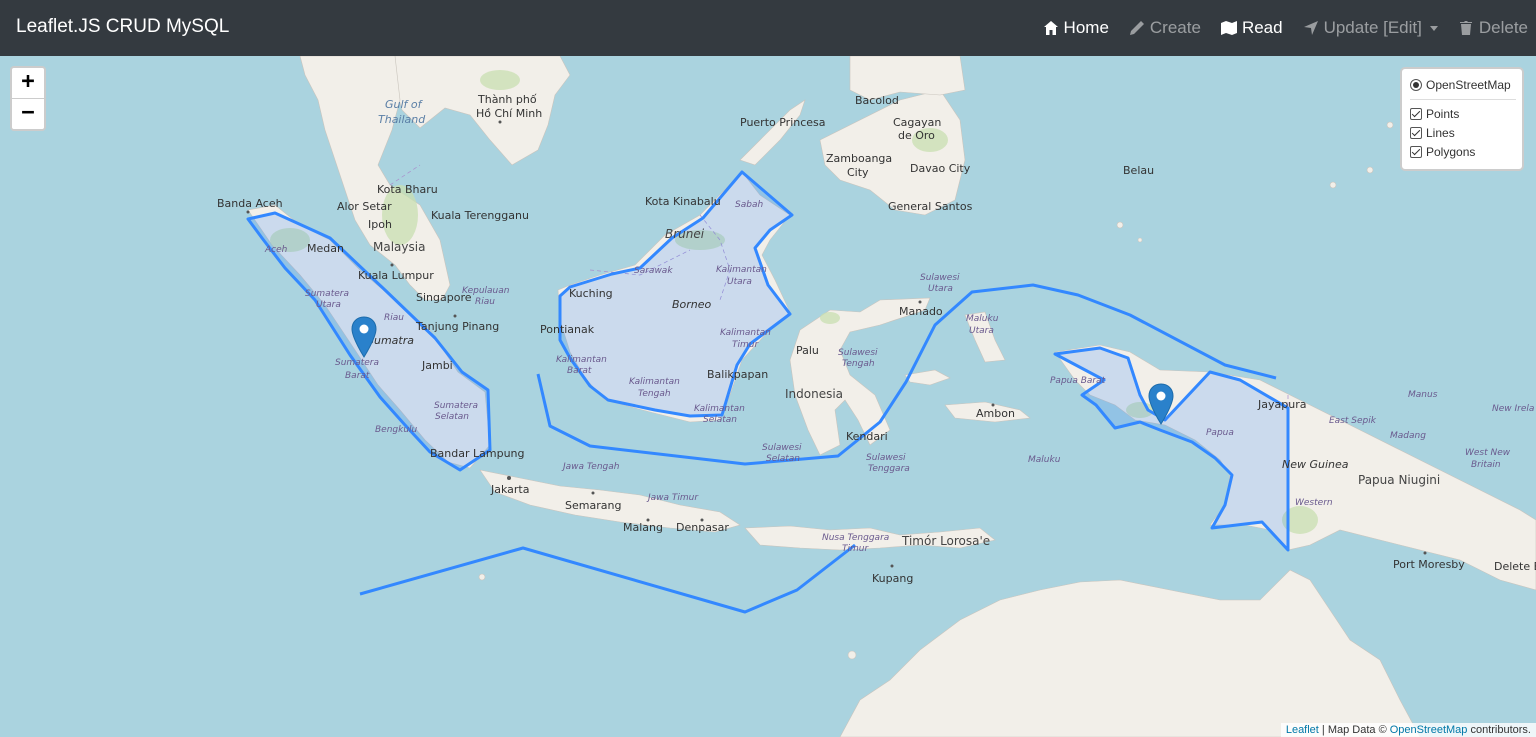 This screenshot has width=1536, height=737. I want to click on line-south-arc, so click(607, 578).